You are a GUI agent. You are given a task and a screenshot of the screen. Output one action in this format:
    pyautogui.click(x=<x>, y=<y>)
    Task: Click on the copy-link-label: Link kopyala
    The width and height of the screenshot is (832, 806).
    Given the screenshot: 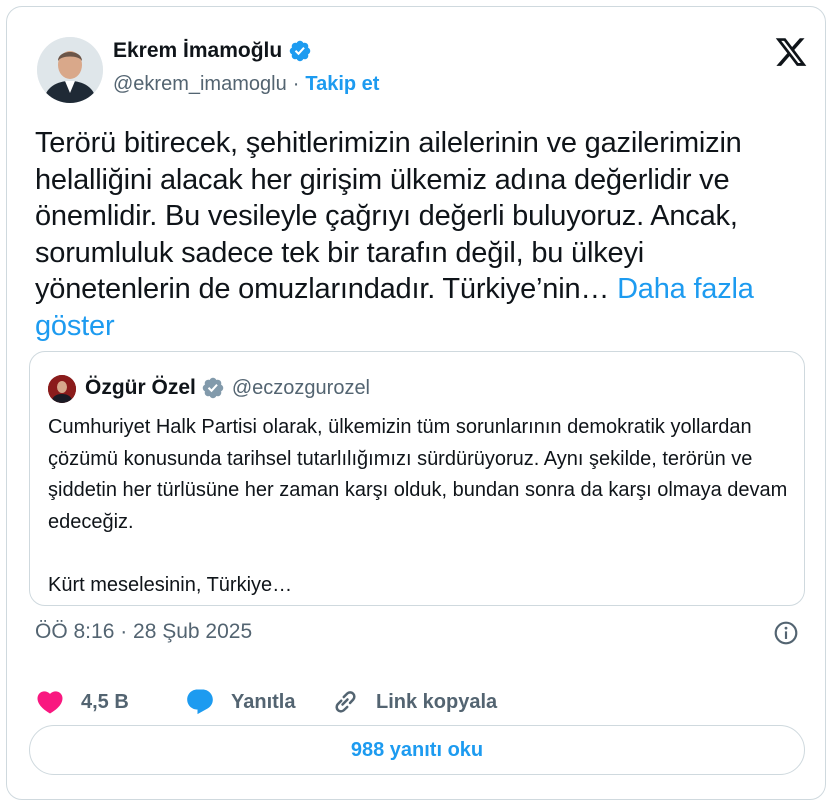 What is the action you would take?
    pyautogui.click(x=437, y=701)
    